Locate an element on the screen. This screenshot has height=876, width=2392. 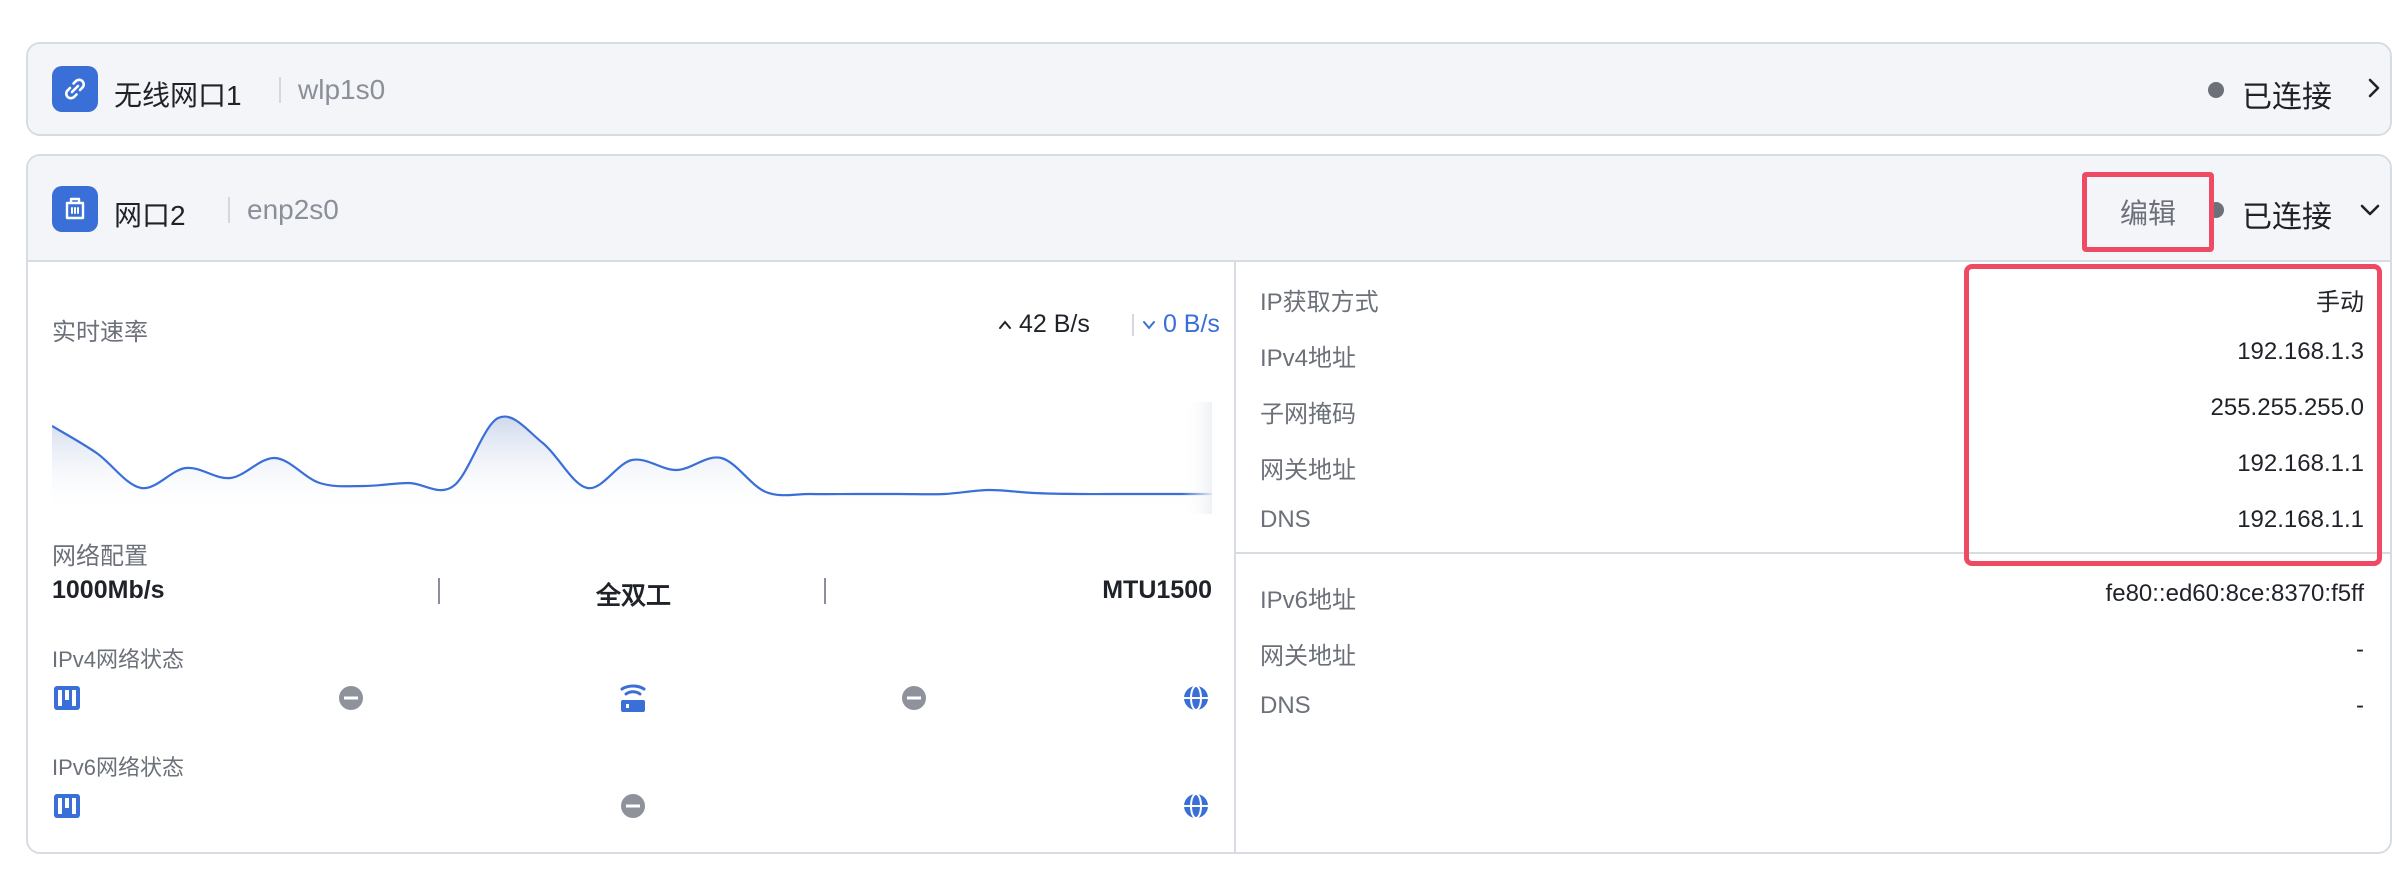
row-value: 手动 is located at coordinates (2340, 302).